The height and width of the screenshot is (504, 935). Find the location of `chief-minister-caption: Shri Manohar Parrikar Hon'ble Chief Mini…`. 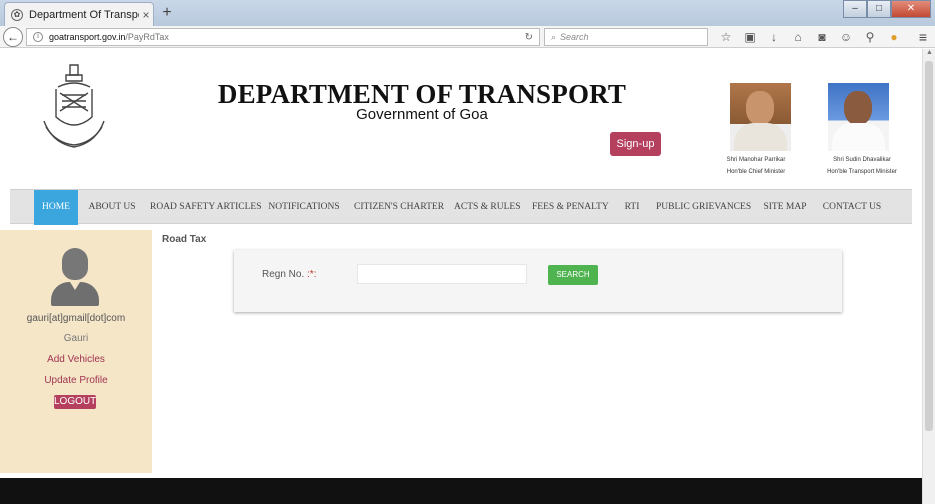

chief-minister-caption: Shri Manohar Parrikar Hon'ble Chief Mini… is located at coordinates (756, 166).